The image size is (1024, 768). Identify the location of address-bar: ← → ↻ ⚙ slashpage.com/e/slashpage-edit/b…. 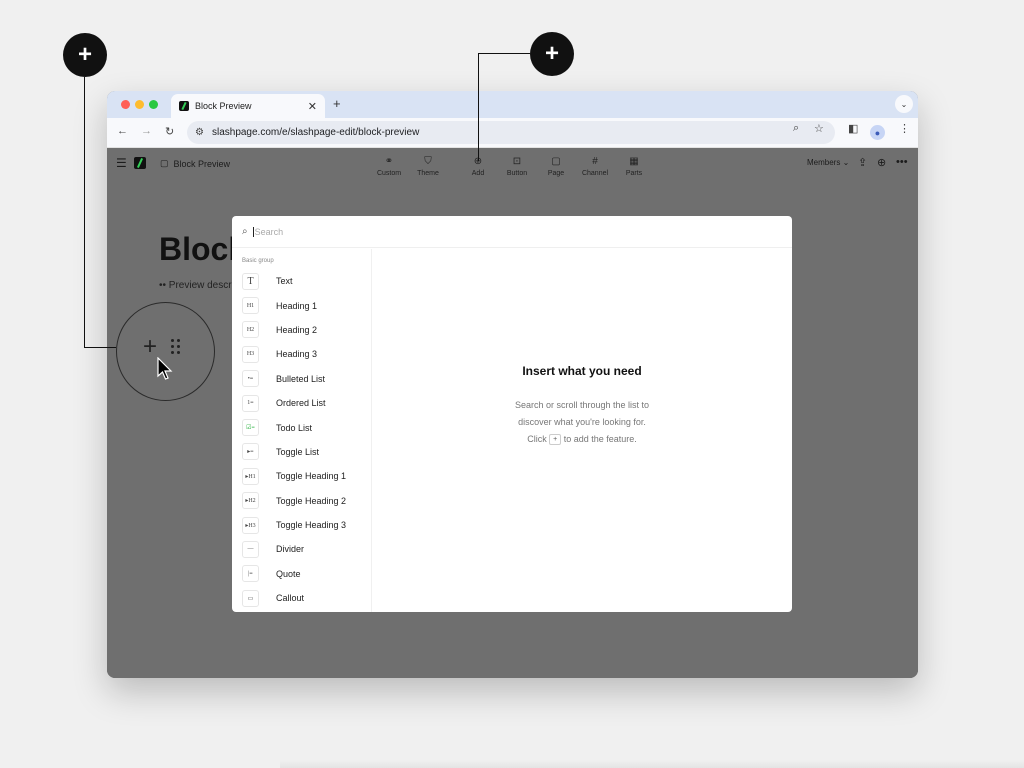
(512, 133).